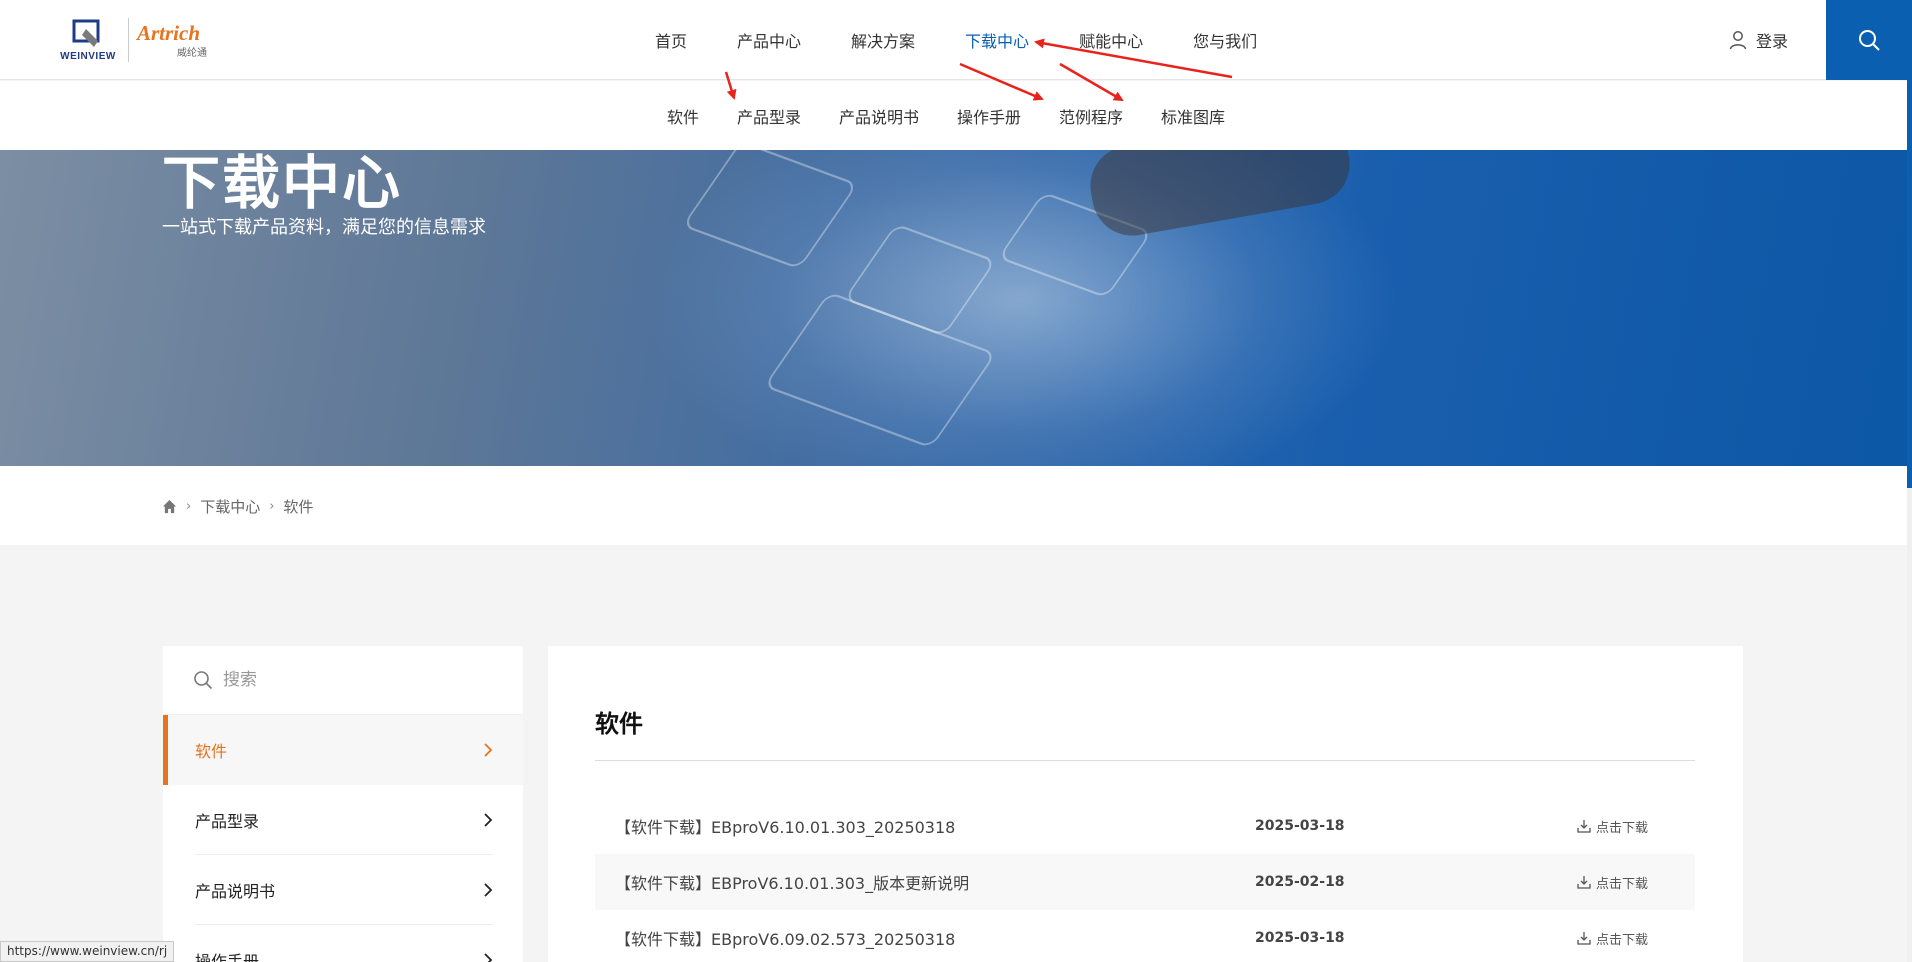 Image resolution: width=1912 pixels, height=962 pixels. I want to click on sidebar-item-operation: 操作手册, so click(343, 943).